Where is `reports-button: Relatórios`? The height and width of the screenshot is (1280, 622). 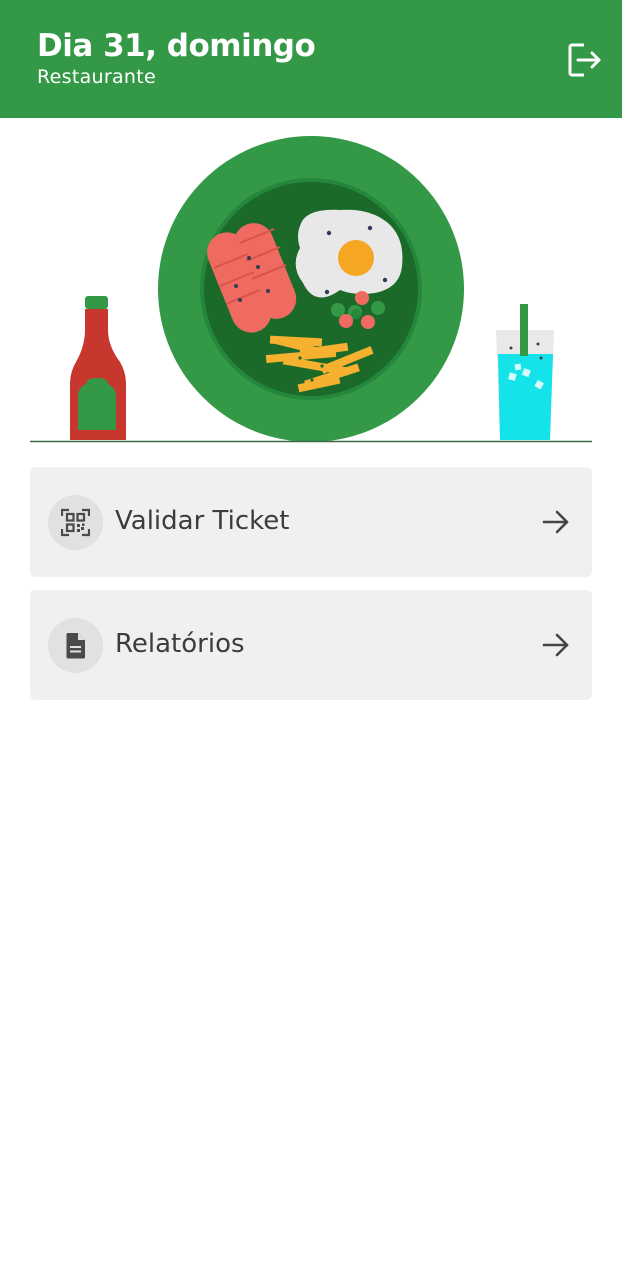 reports-button: Relatórios is located at coordinates (311, 645).